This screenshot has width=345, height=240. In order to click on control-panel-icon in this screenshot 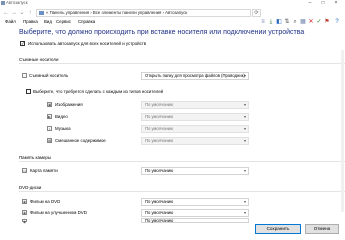, I will do `click(41, 13)`.